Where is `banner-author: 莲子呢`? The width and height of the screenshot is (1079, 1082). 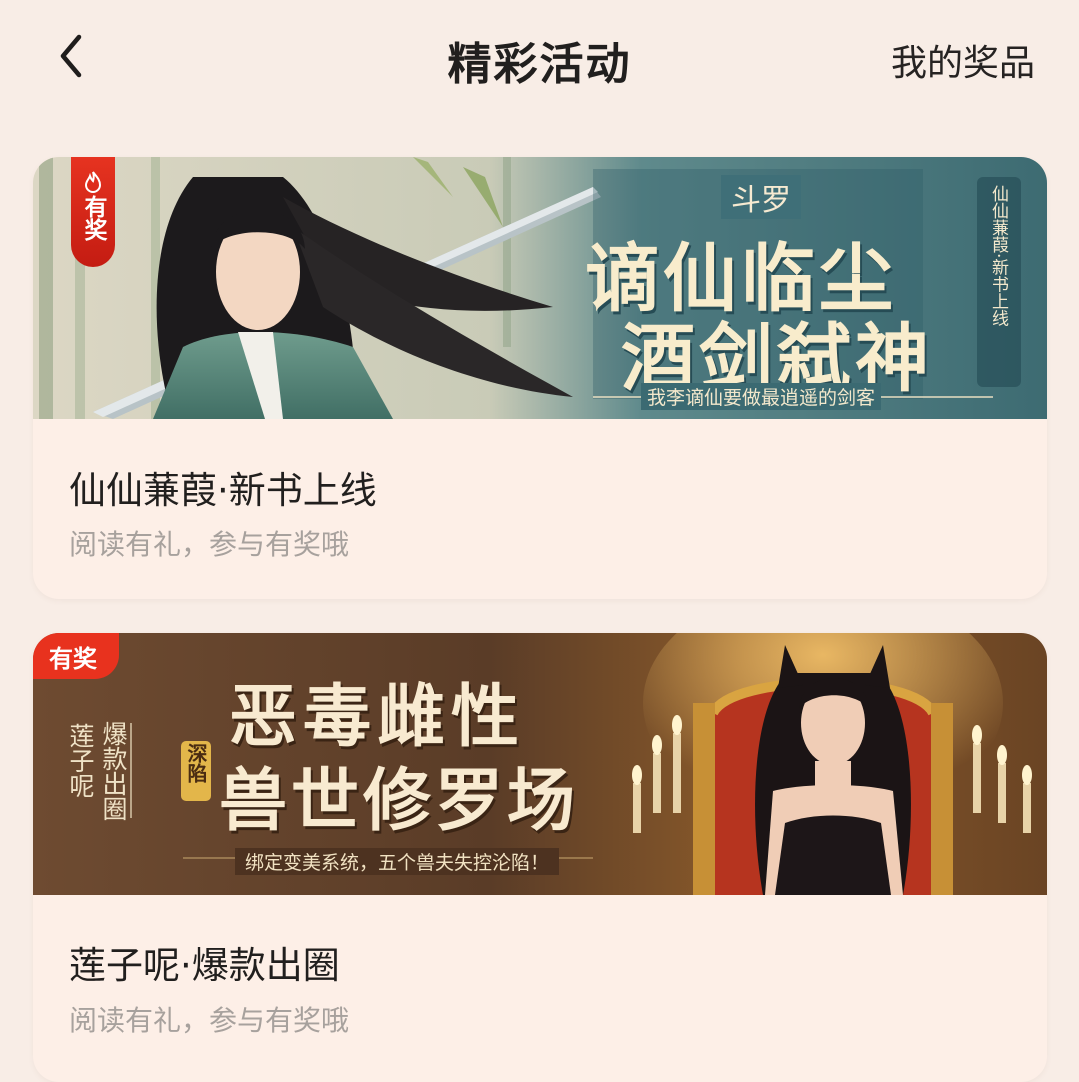
banner-author: 莲子呢 is located at coordinates (80, 760).